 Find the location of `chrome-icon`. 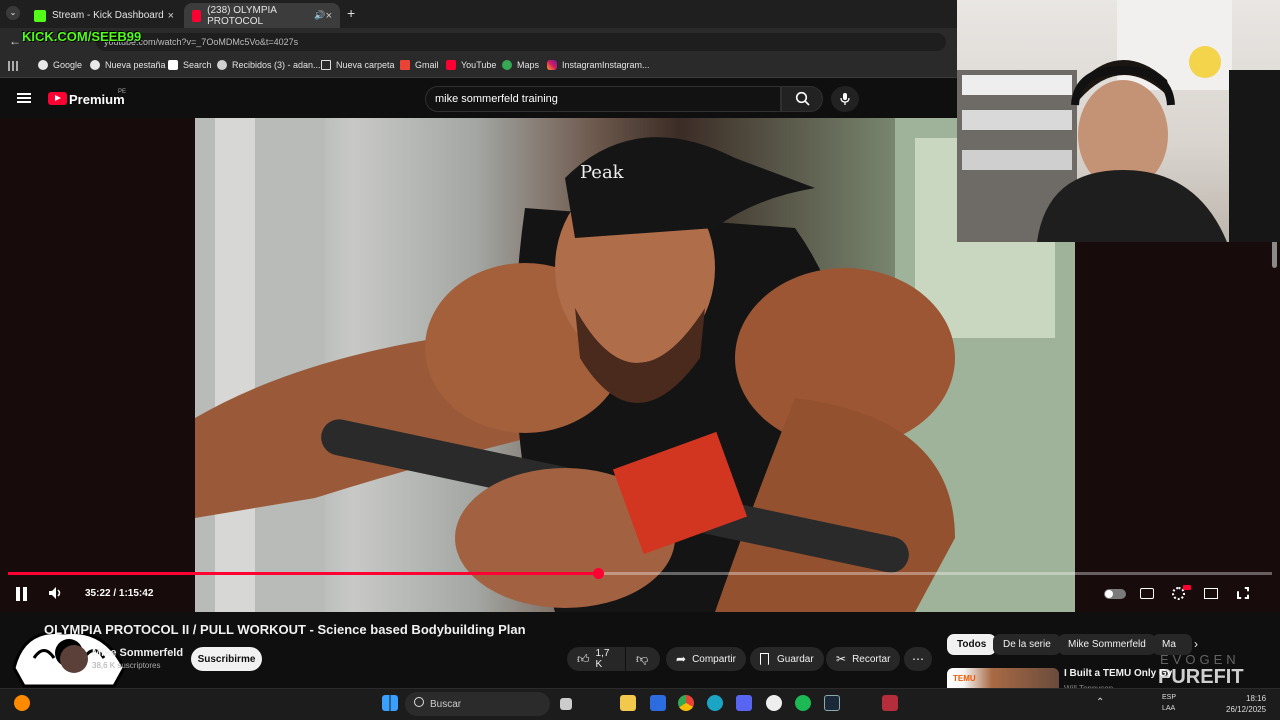

chrome-icon is located at coordinates (686, 703).